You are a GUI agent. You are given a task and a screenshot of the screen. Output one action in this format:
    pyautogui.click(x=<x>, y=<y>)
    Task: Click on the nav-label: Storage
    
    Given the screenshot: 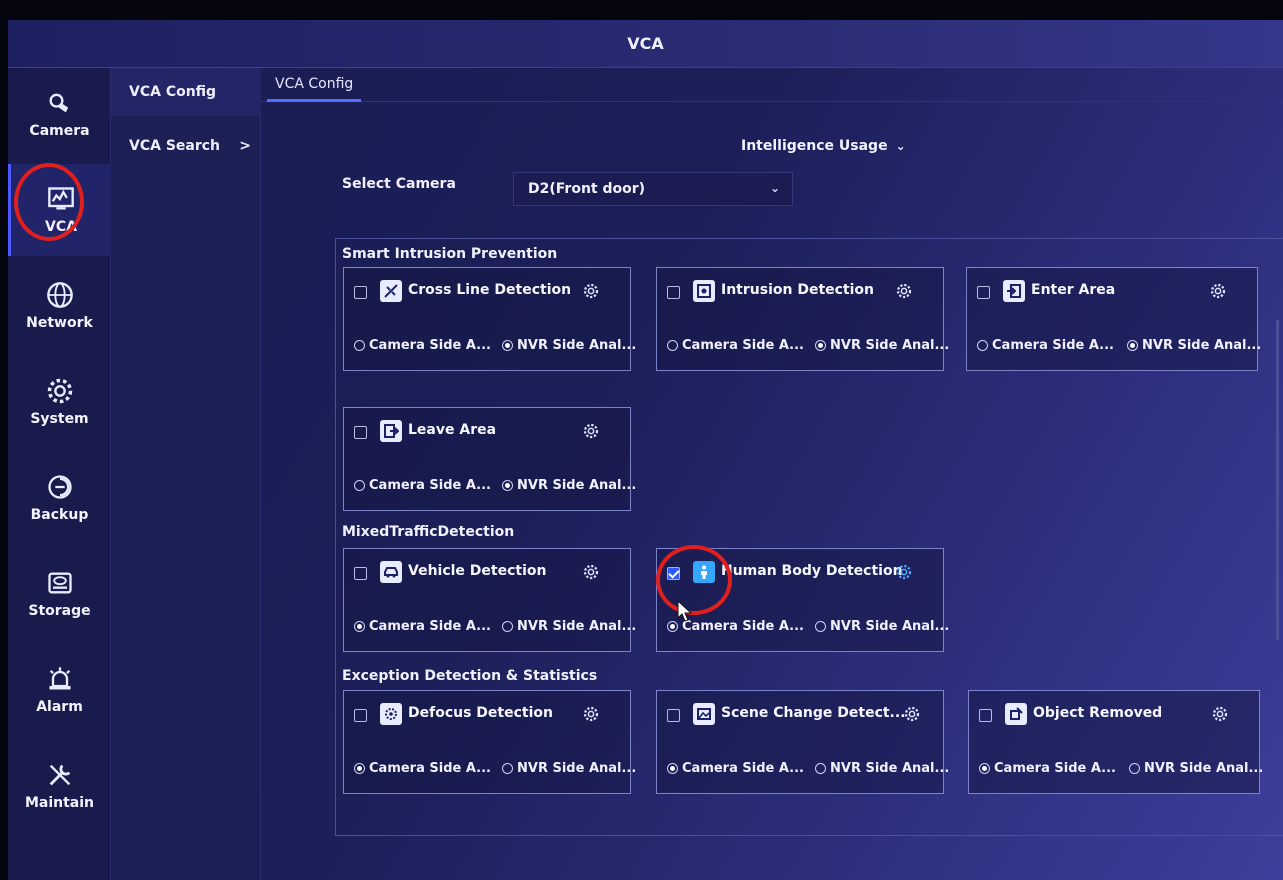 What is the action you would take?
    pyautogui.click(x=59, y=611)
    